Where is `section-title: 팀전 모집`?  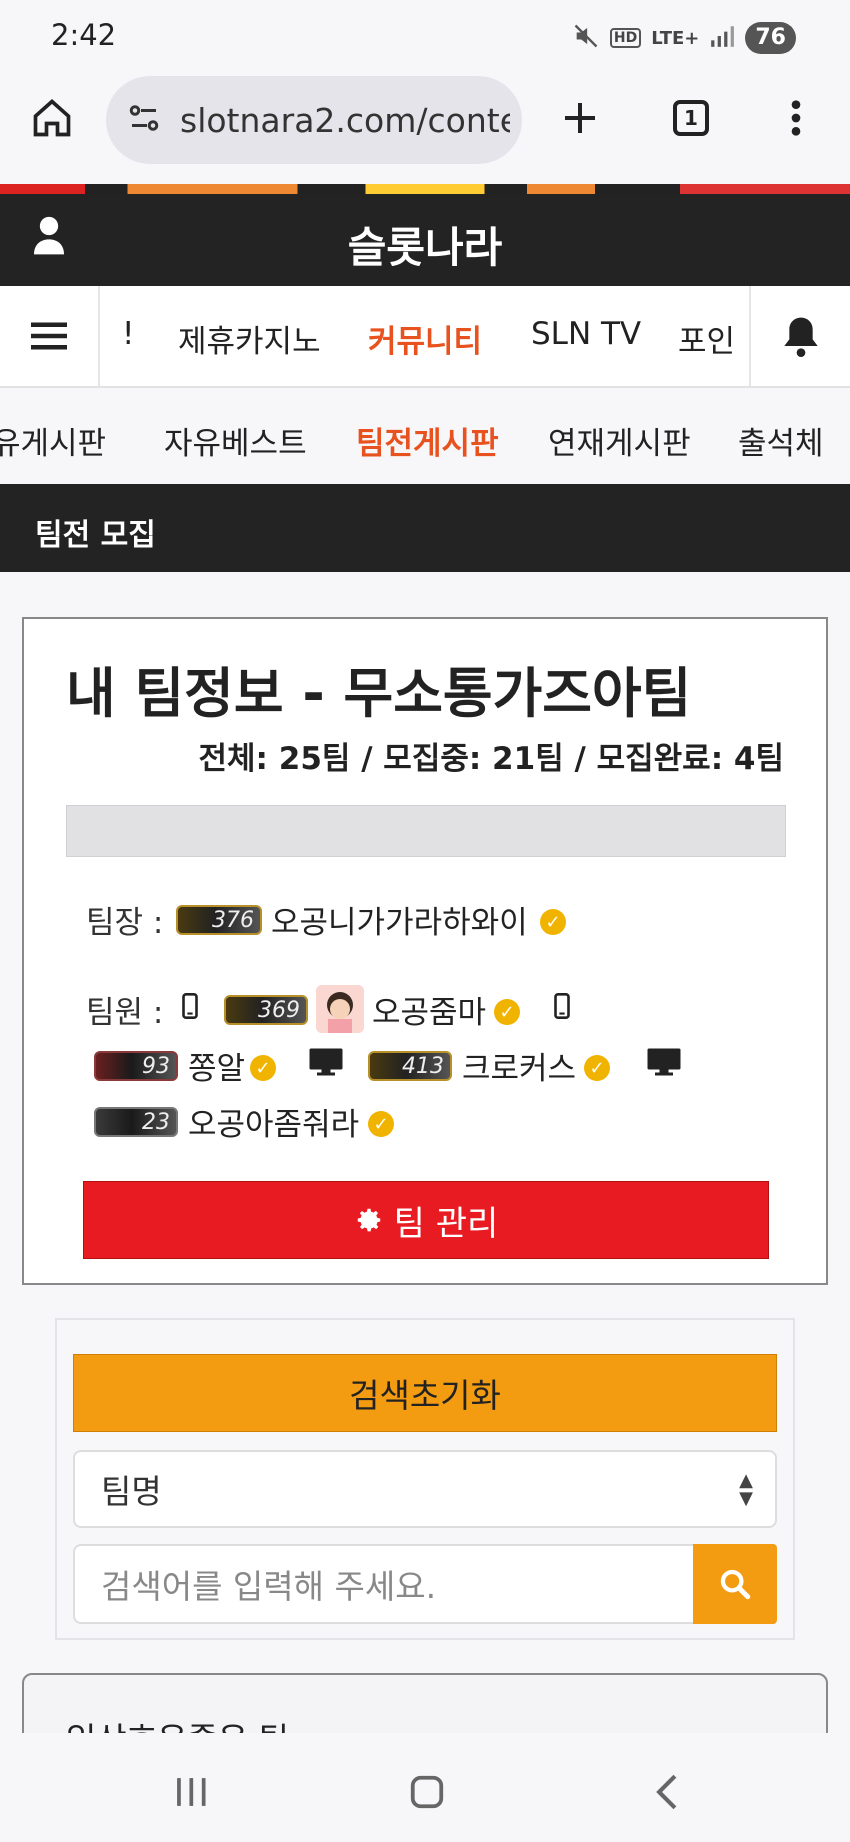 section-title: 팀전 모집 is located at coordinates (95, 535).